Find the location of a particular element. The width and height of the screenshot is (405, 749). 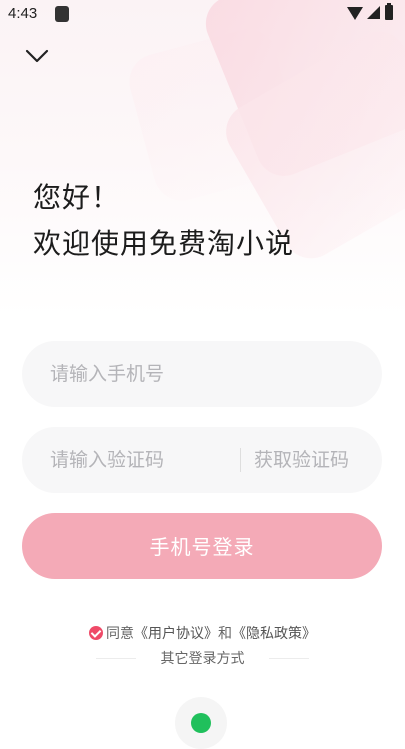

get-code-button: 获取验证码 is located at coordinates (301, 460).